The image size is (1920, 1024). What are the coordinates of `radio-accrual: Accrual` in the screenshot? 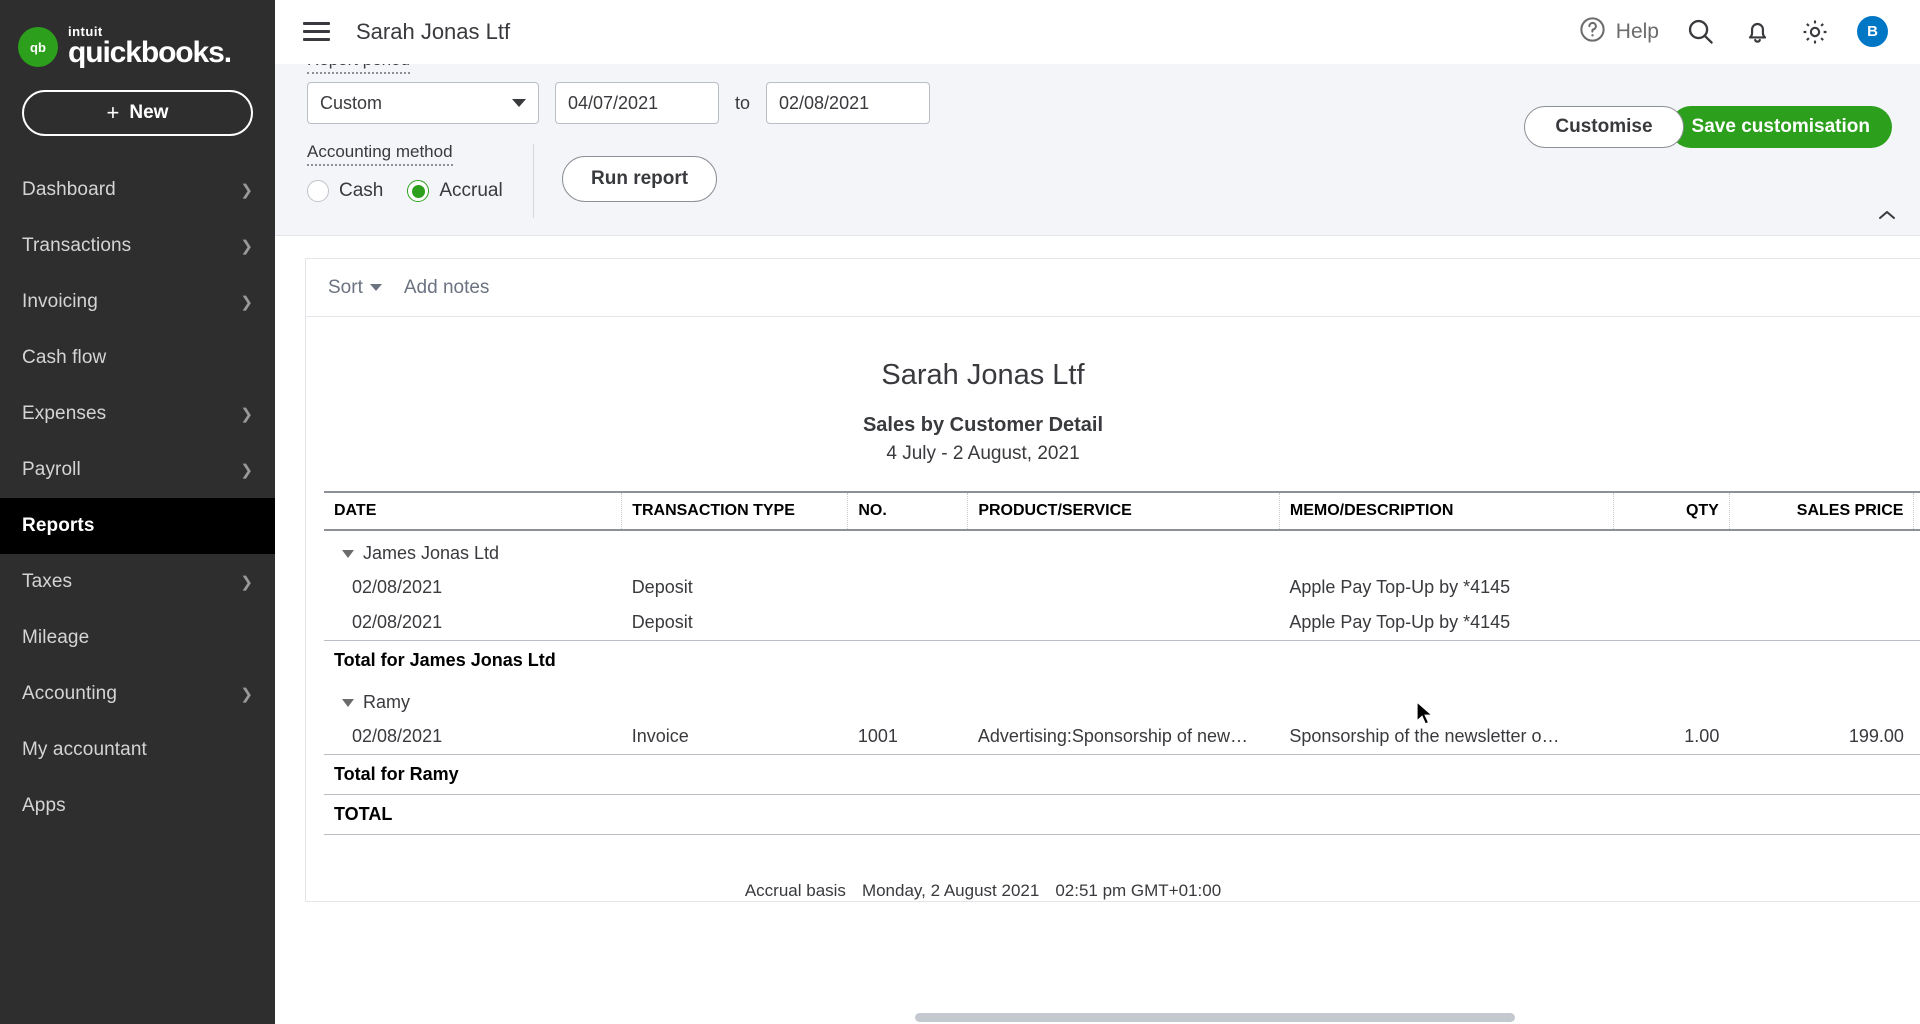 It's located at (455, 191).